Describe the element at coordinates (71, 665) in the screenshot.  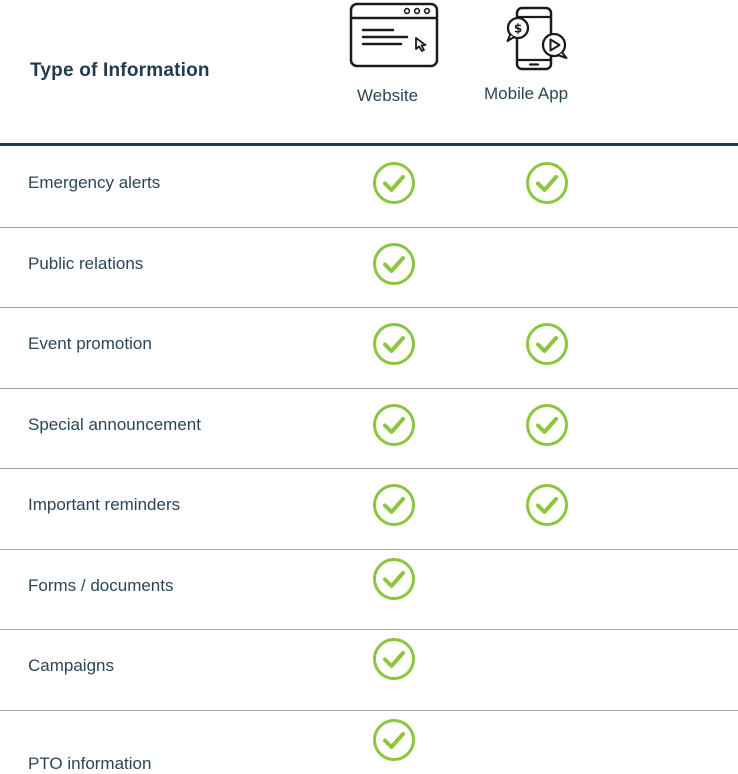
I see `row-label: Campaigns` at that location.